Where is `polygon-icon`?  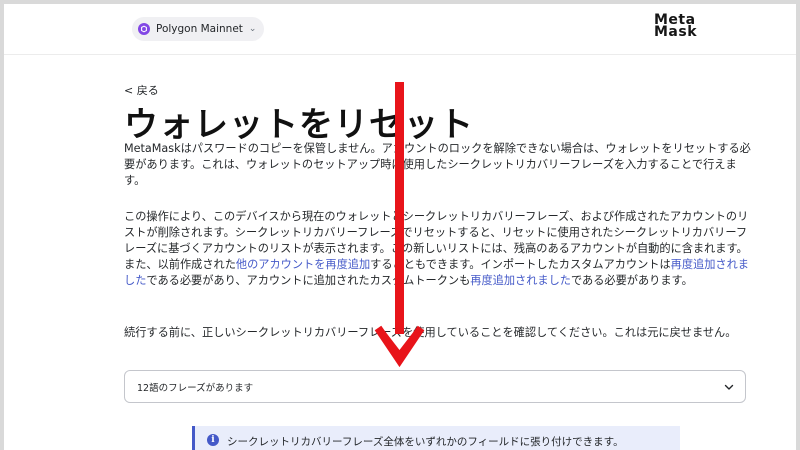 polygon-icon is located at coordinates (144, 29).